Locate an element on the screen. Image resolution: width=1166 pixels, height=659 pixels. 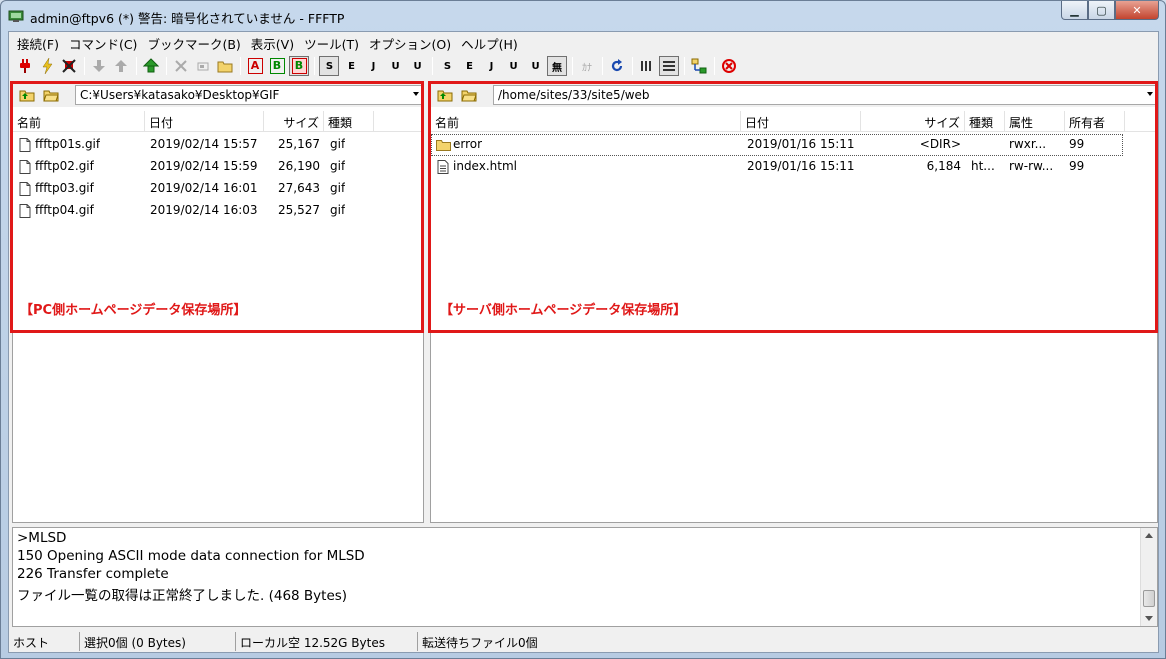
disconnect-icon is located at coordinates (69, 66).